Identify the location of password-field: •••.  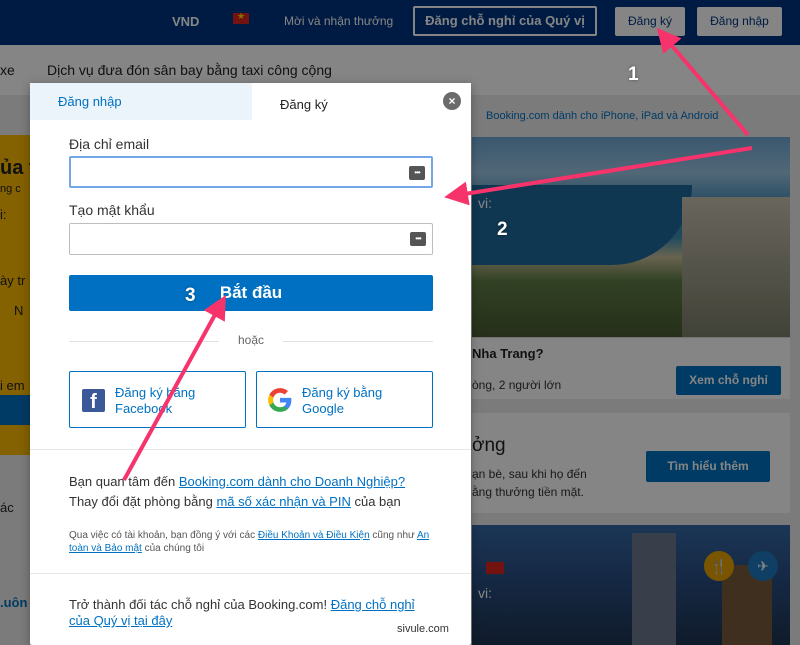
(251, 239).